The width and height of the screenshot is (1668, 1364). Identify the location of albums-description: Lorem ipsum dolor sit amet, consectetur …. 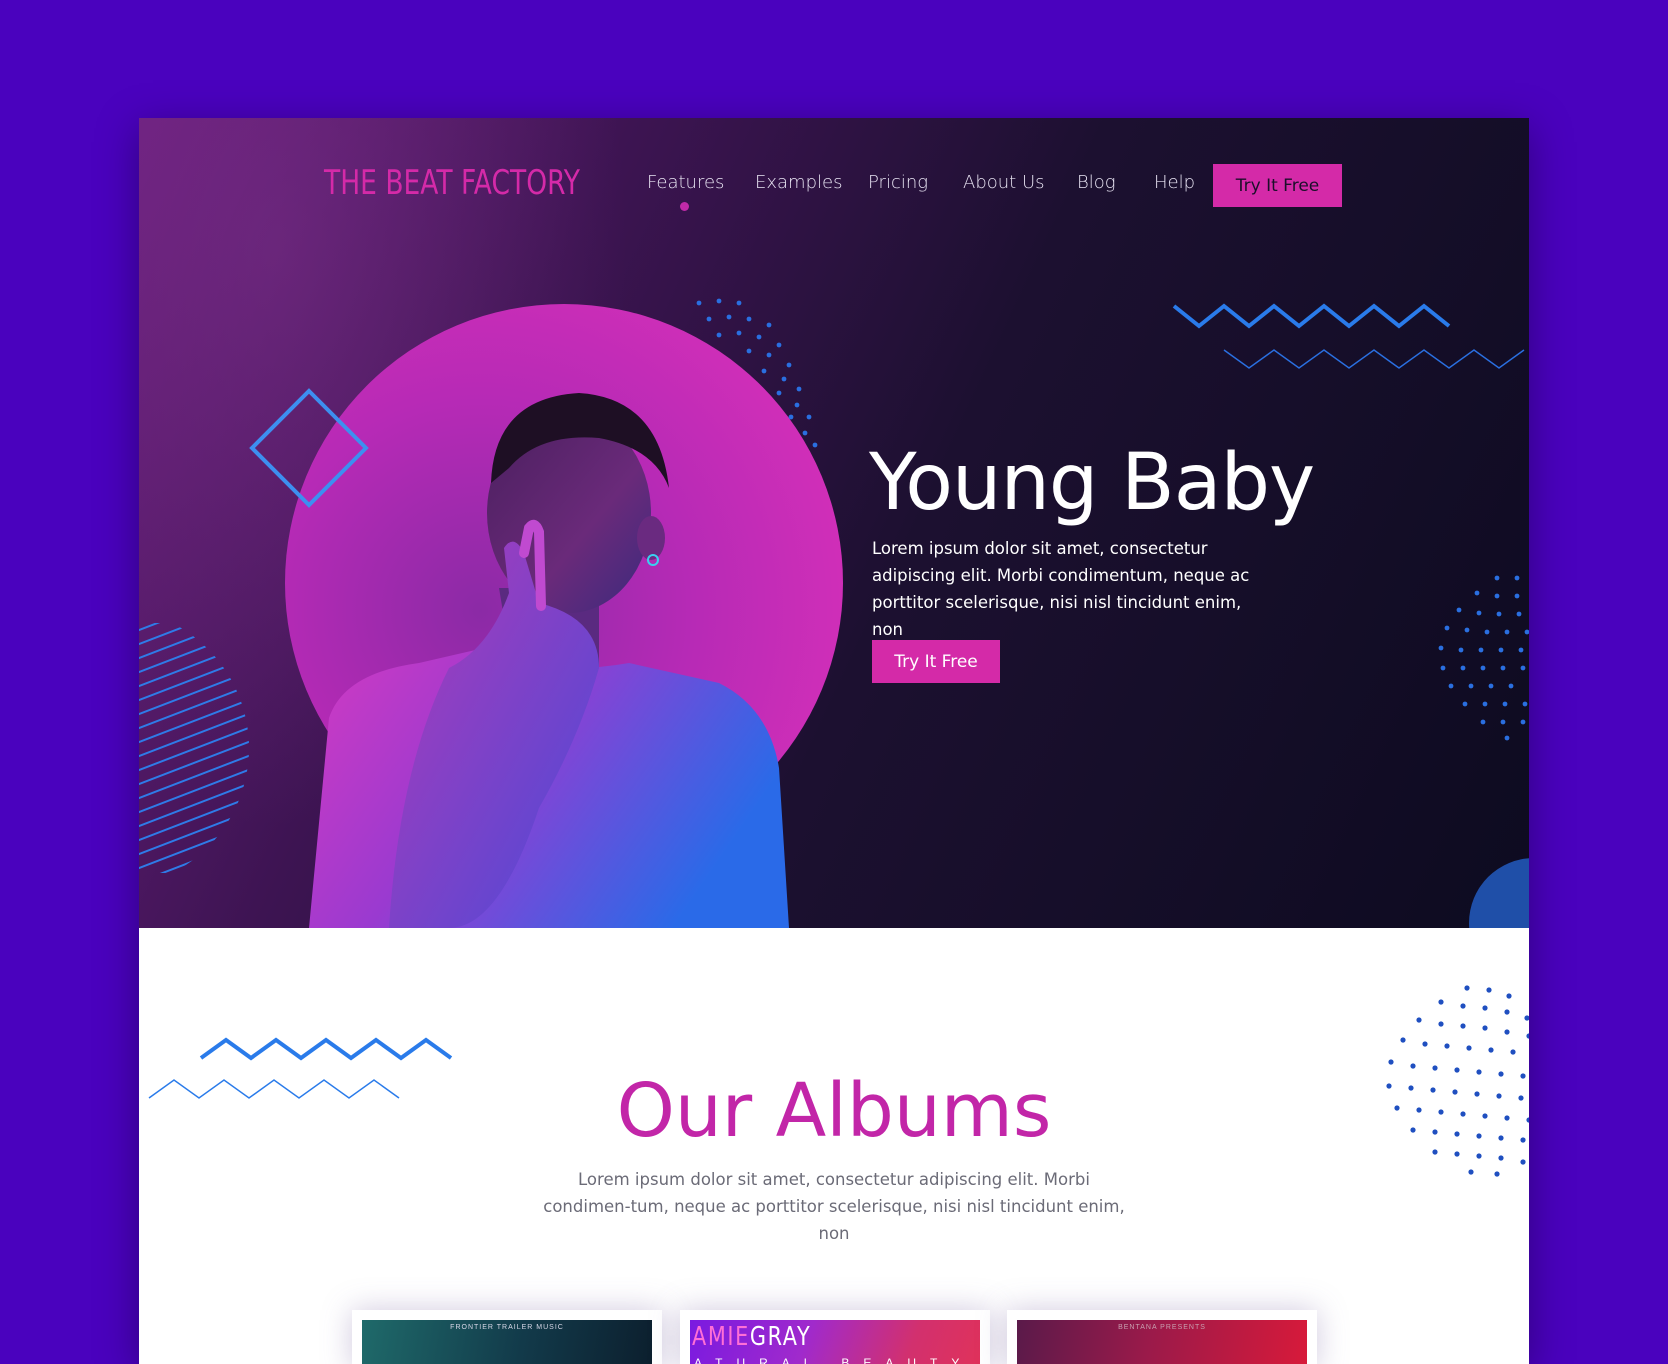
(834, 1206).